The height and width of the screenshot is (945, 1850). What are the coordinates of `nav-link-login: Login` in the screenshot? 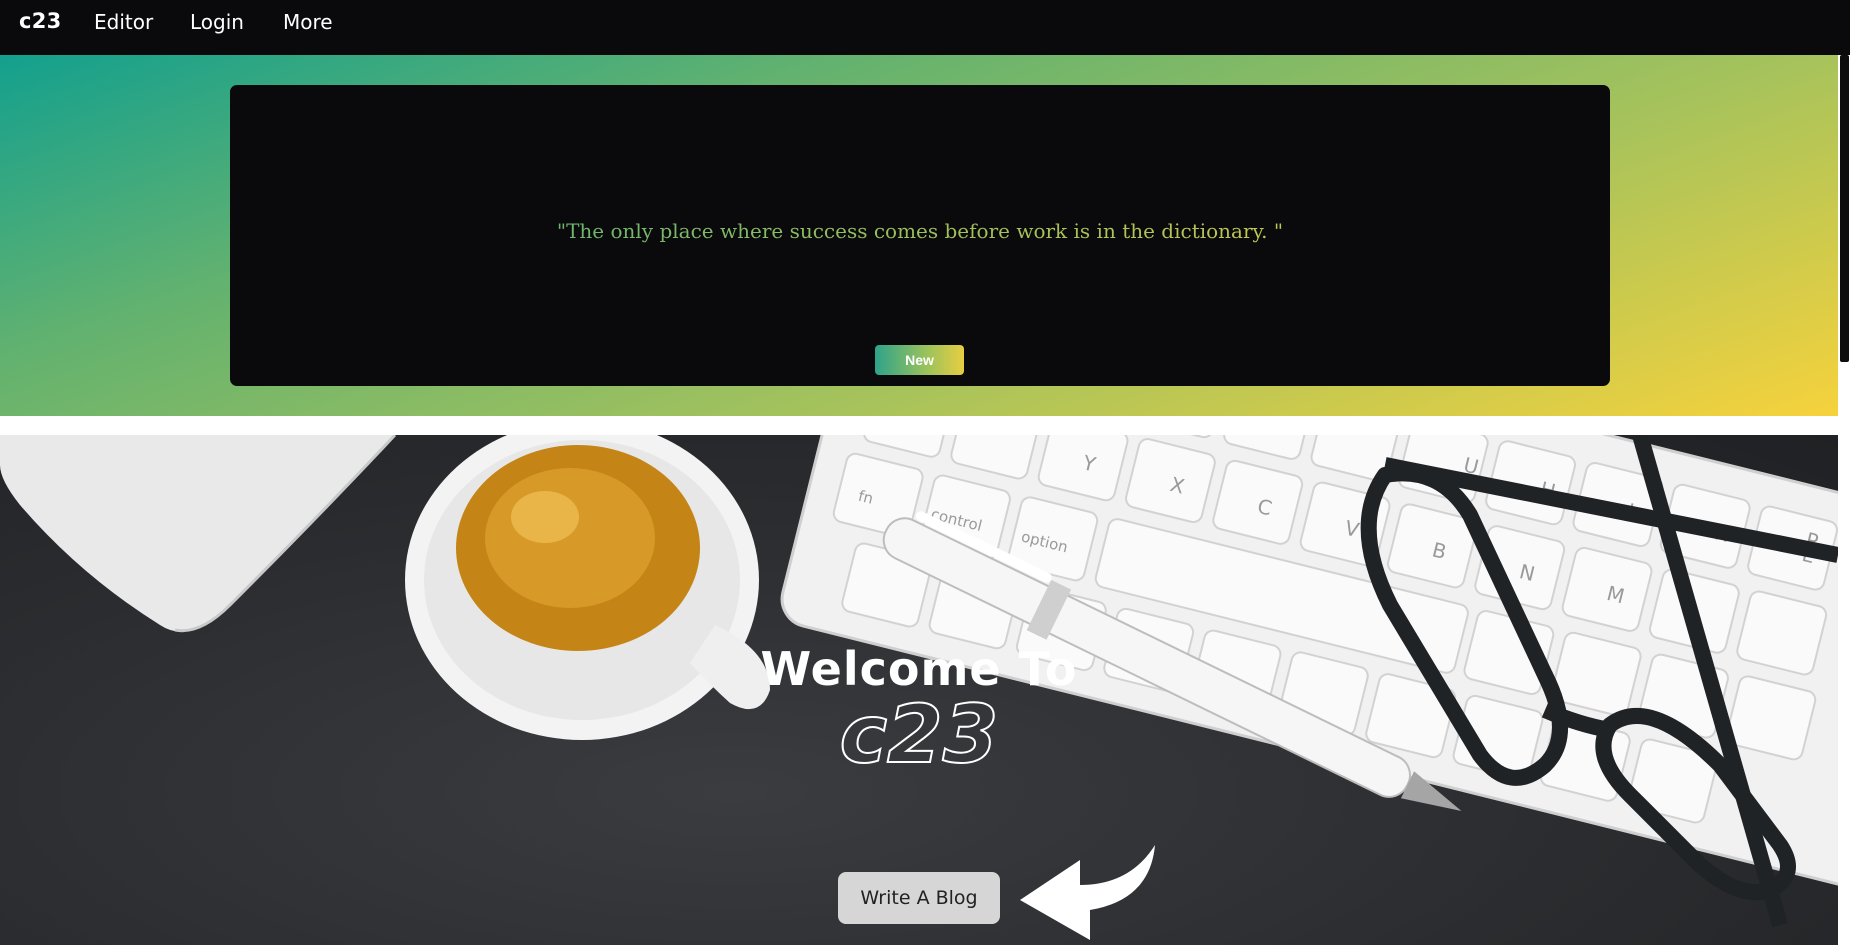 It's located at (217, 22).